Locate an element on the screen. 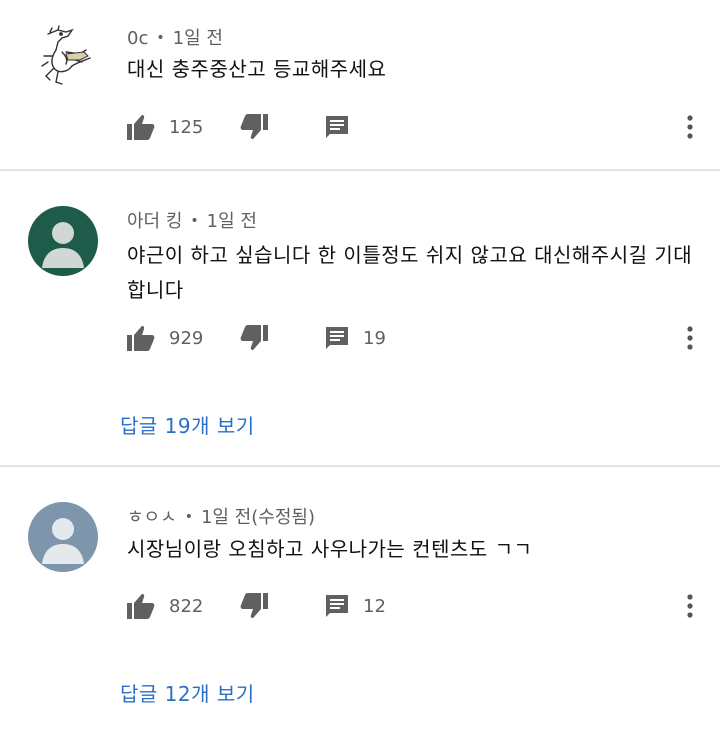 The image size is (720, 731). reply-button: 12 is located at coordinates (355, 606).